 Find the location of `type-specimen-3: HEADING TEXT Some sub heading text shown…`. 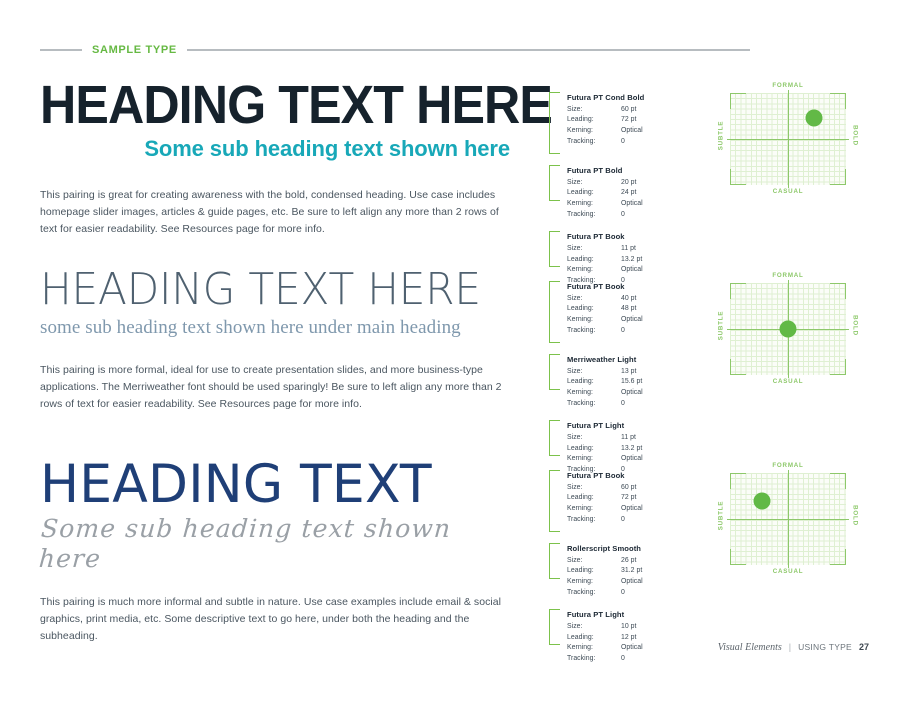

type-specimen-3: HEADING TEXT Some sub heading text shown… is located at coordinates (273, 549).